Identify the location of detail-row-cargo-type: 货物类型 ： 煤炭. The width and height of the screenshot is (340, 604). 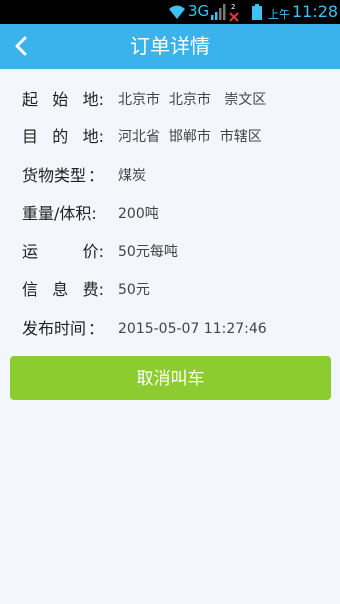
(170, 175).